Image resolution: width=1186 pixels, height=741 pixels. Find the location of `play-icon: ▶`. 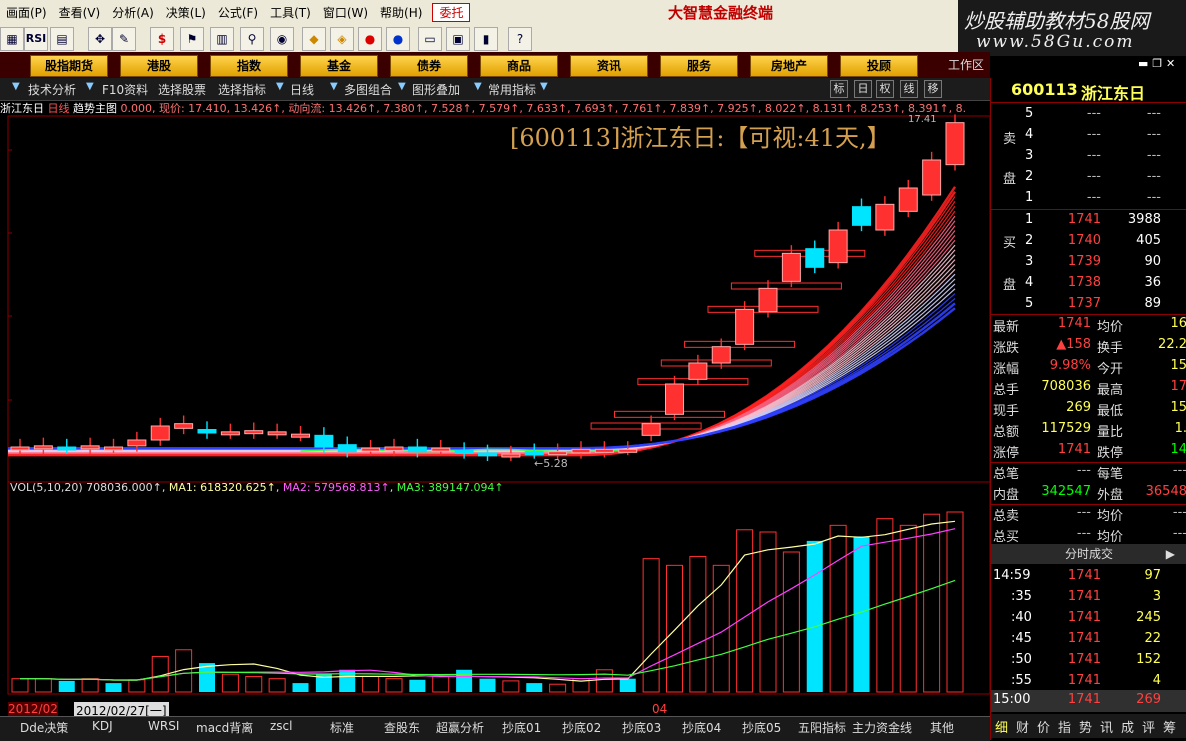

play-icon: ▶ is located at coordinates (1170, 554).